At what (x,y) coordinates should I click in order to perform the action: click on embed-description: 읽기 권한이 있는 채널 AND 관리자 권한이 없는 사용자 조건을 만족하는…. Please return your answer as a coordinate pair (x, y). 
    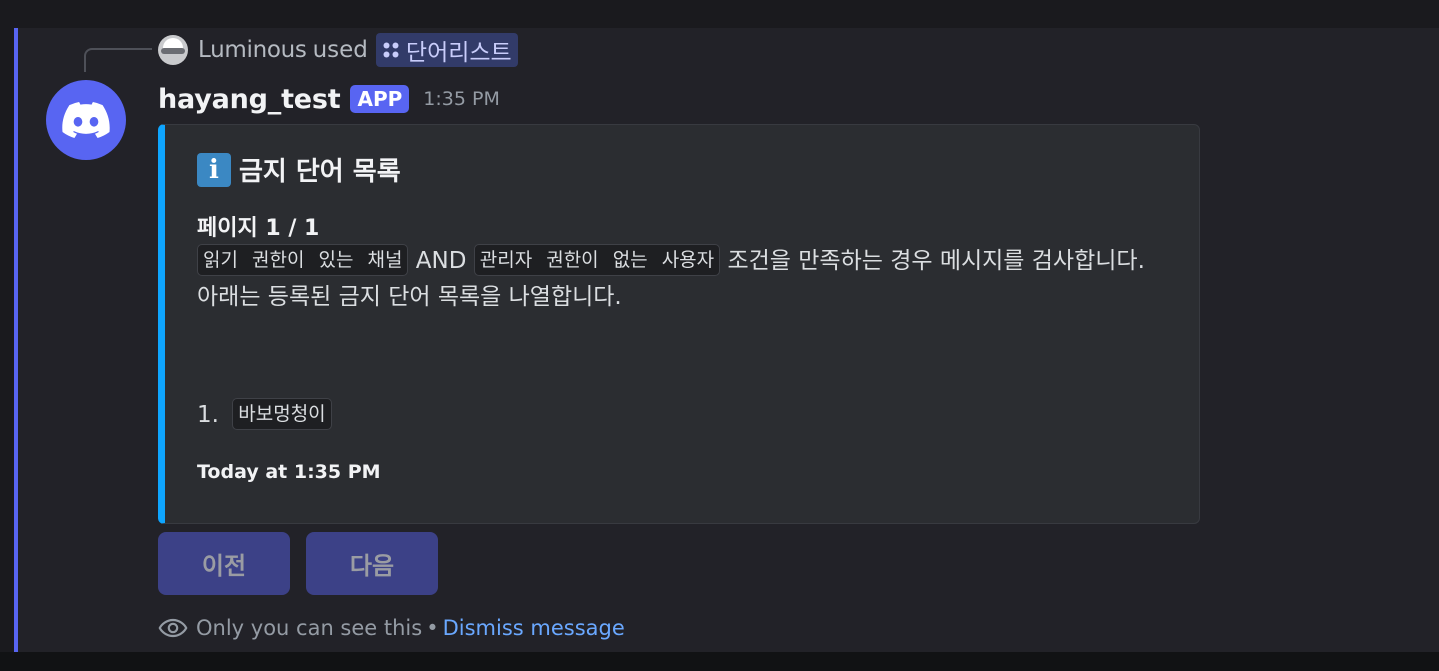
    Looking at the image, I should click on (692, 279).